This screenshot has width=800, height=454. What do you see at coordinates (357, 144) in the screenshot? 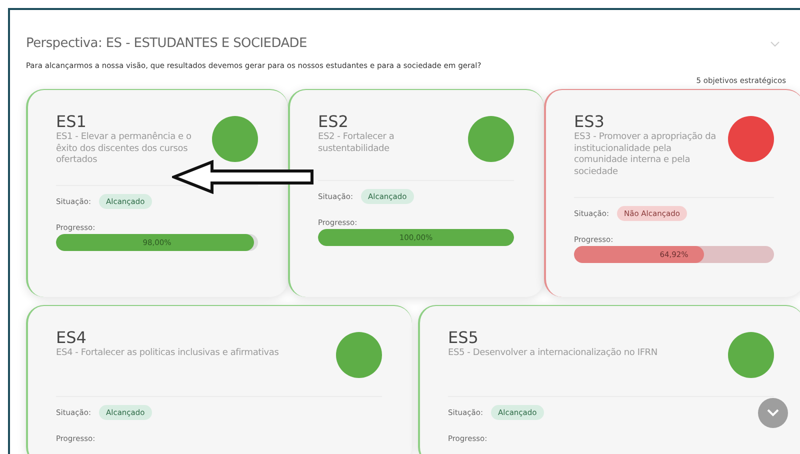
I see `objective-title: ES2 - Fortalecer a sustentabilidade` at bounding box center [357, 144].